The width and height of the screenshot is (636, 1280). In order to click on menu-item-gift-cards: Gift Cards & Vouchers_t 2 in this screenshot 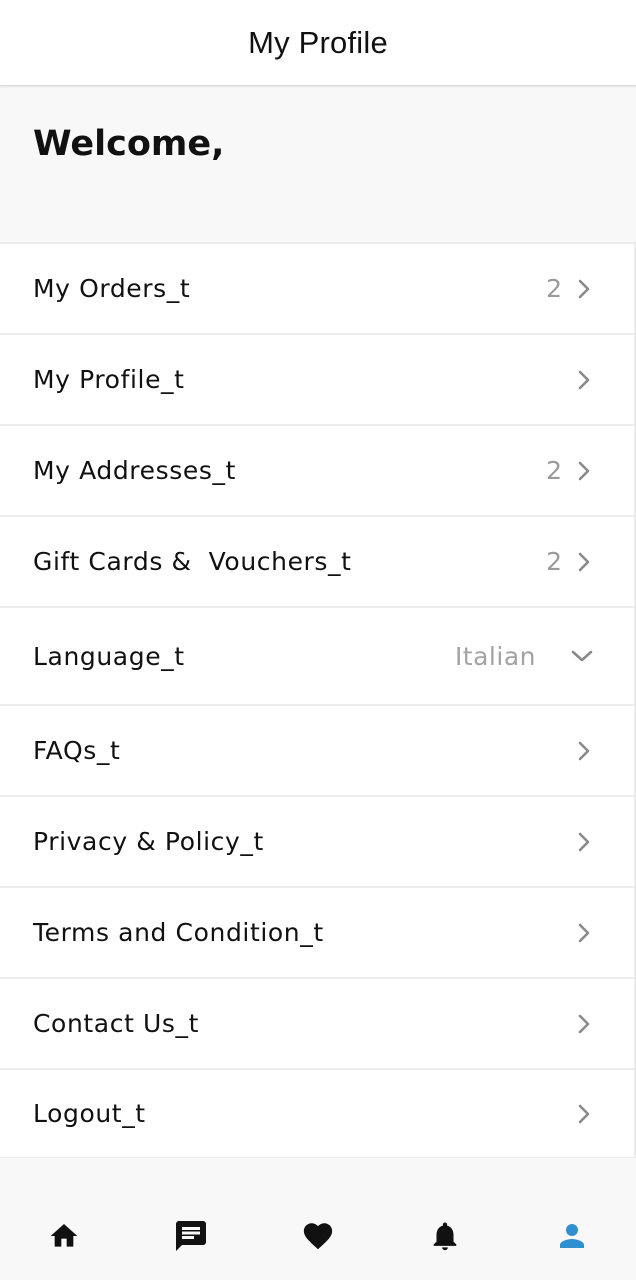, I will do `click(317, 560)`.